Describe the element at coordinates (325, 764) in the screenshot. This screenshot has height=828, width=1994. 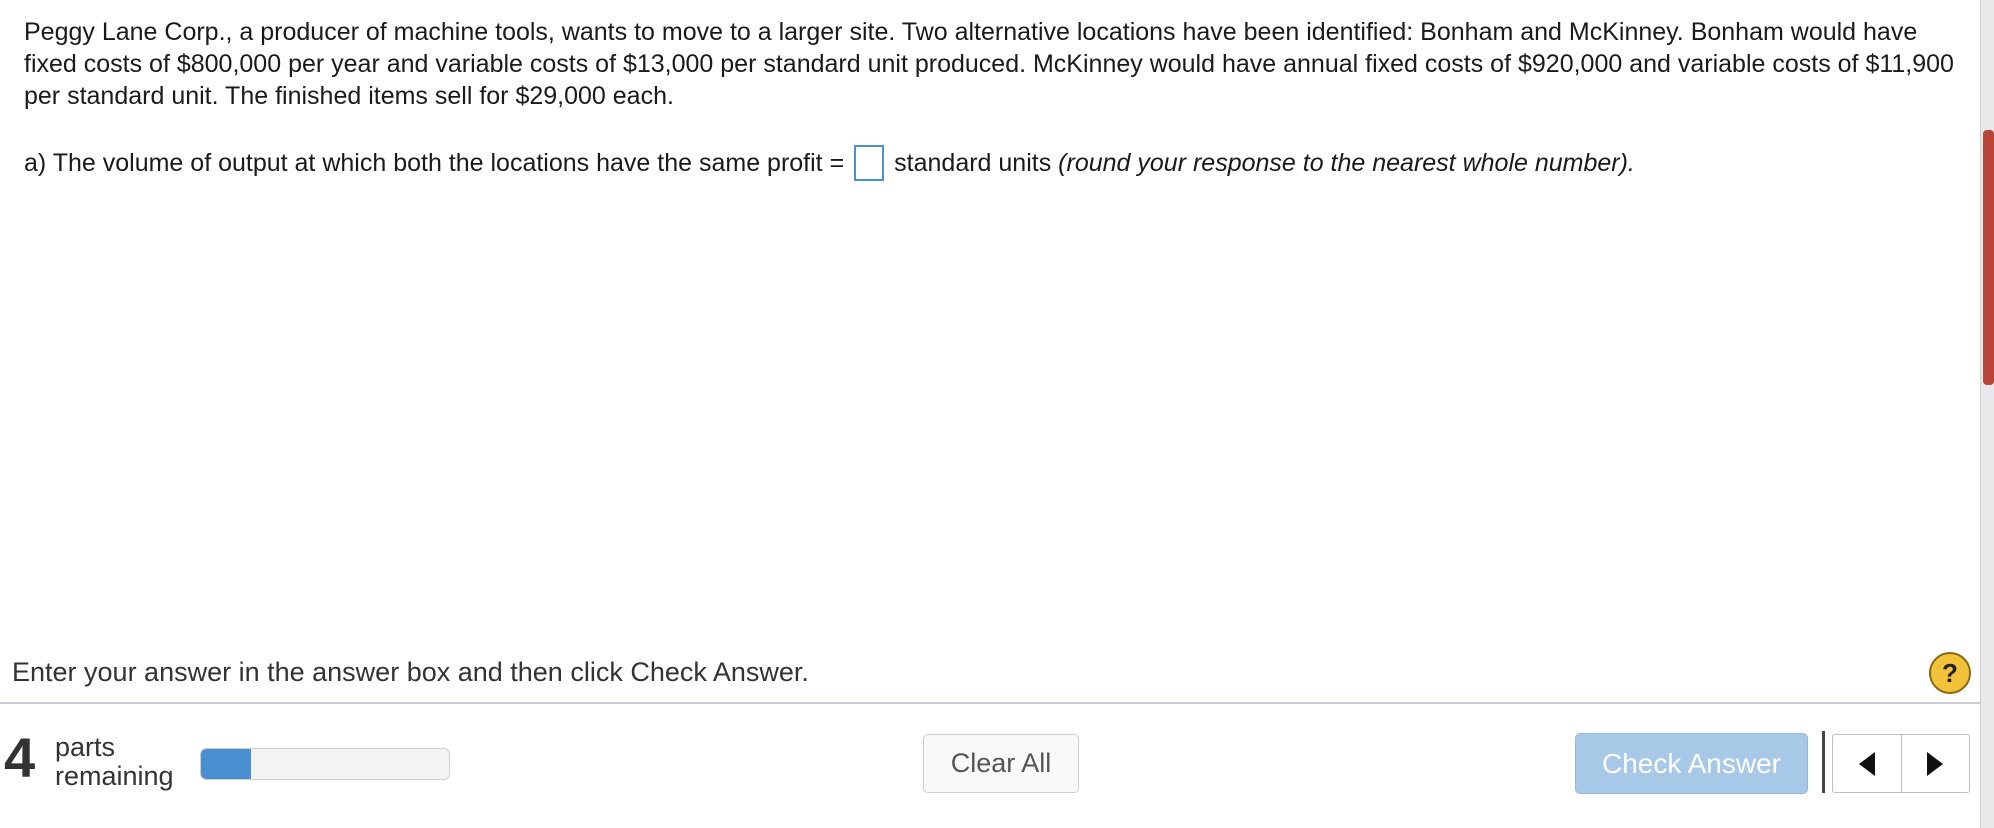
I see `progress-bar` at that location.